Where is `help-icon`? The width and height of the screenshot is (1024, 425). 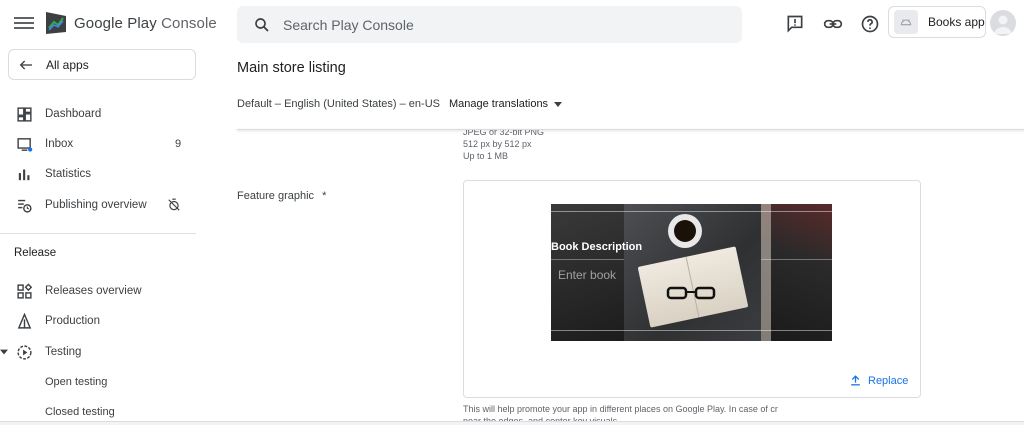 help-icon is located at coordinates (870, 24).